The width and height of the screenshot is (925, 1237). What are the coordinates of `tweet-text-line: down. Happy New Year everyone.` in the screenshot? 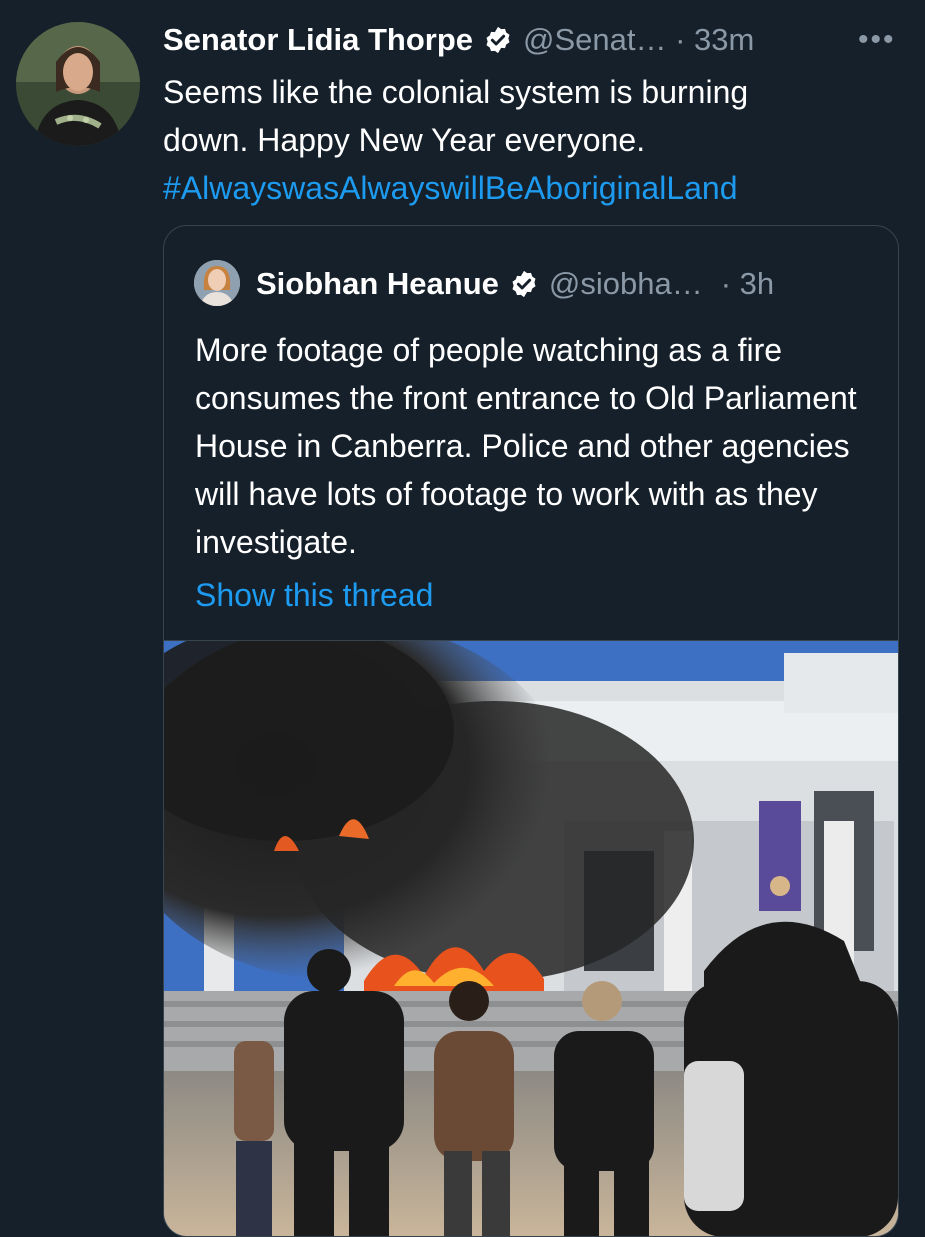 It's located at (404, 140).